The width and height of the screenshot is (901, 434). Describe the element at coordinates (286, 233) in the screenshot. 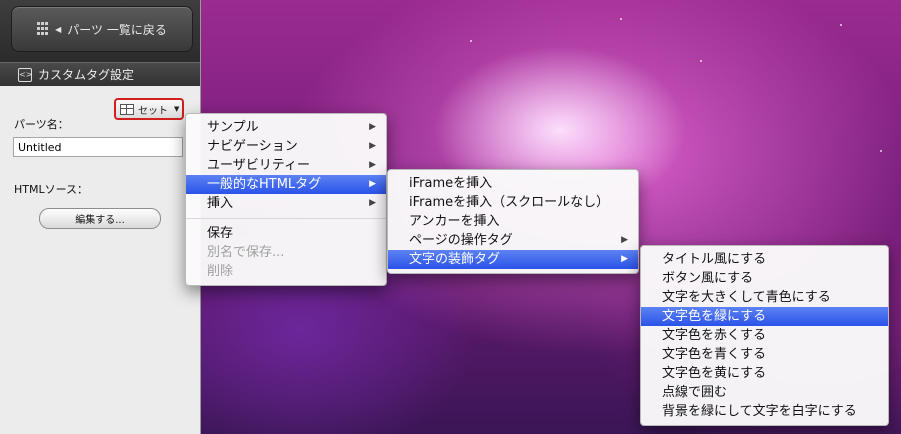

I see `menu-item-save: 保存` at that location.